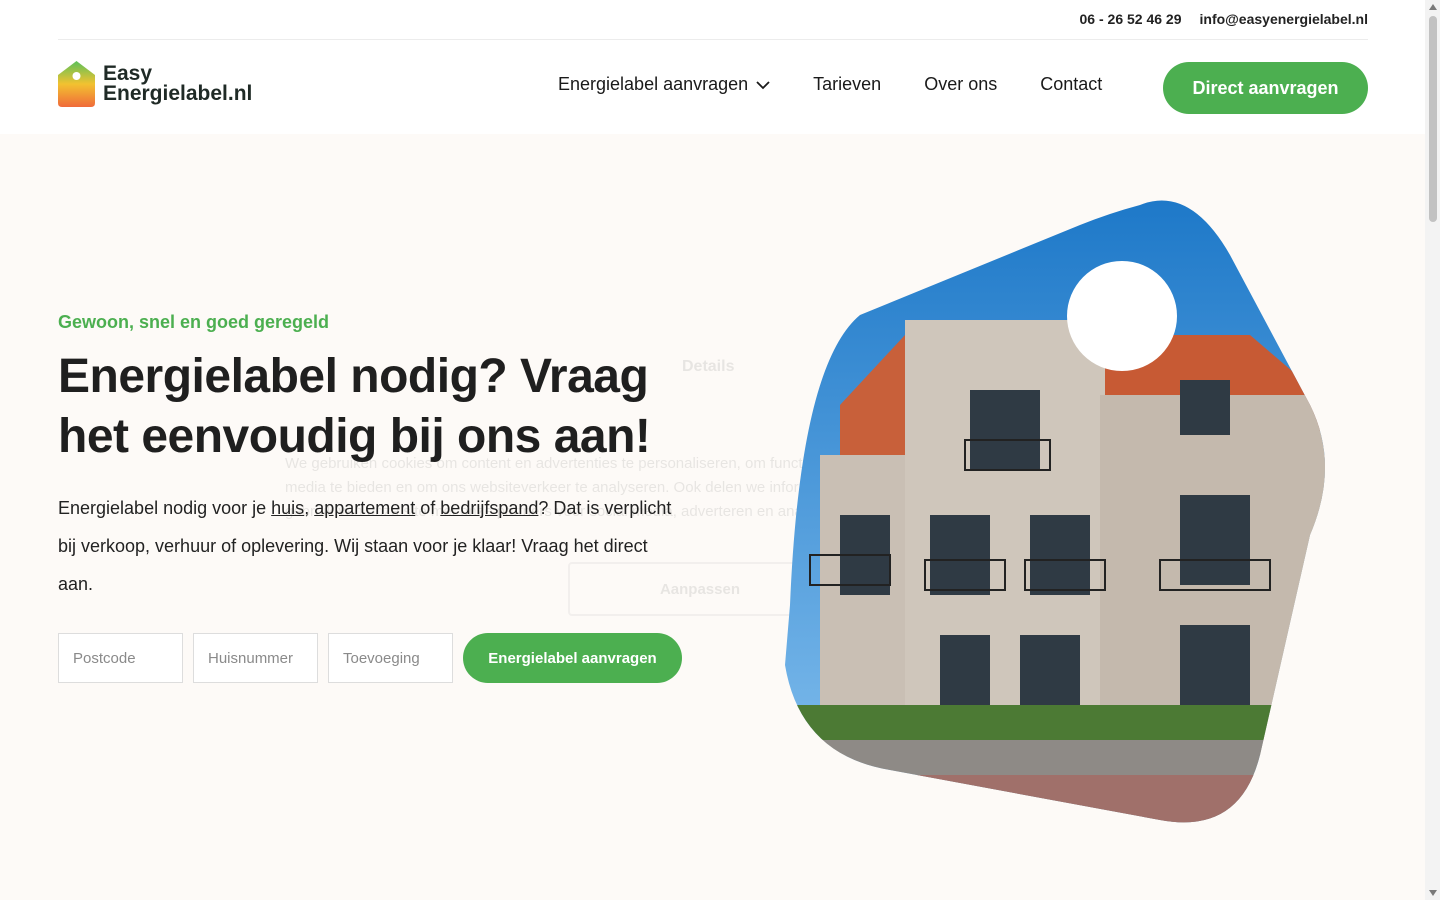 The height and width of the screenshot is (900, 1440). I want to click on postcode-input, so click(120, 658).